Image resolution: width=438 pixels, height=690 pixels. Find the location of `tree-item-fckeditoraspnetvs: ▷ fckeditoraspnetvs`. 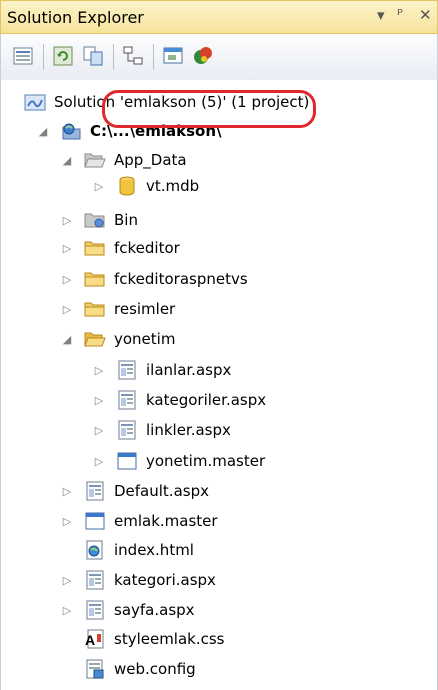

tree-item-fckeditoraspnetvs: ▷ fckeditoraspnetvs is located at coordinates (154, 279).